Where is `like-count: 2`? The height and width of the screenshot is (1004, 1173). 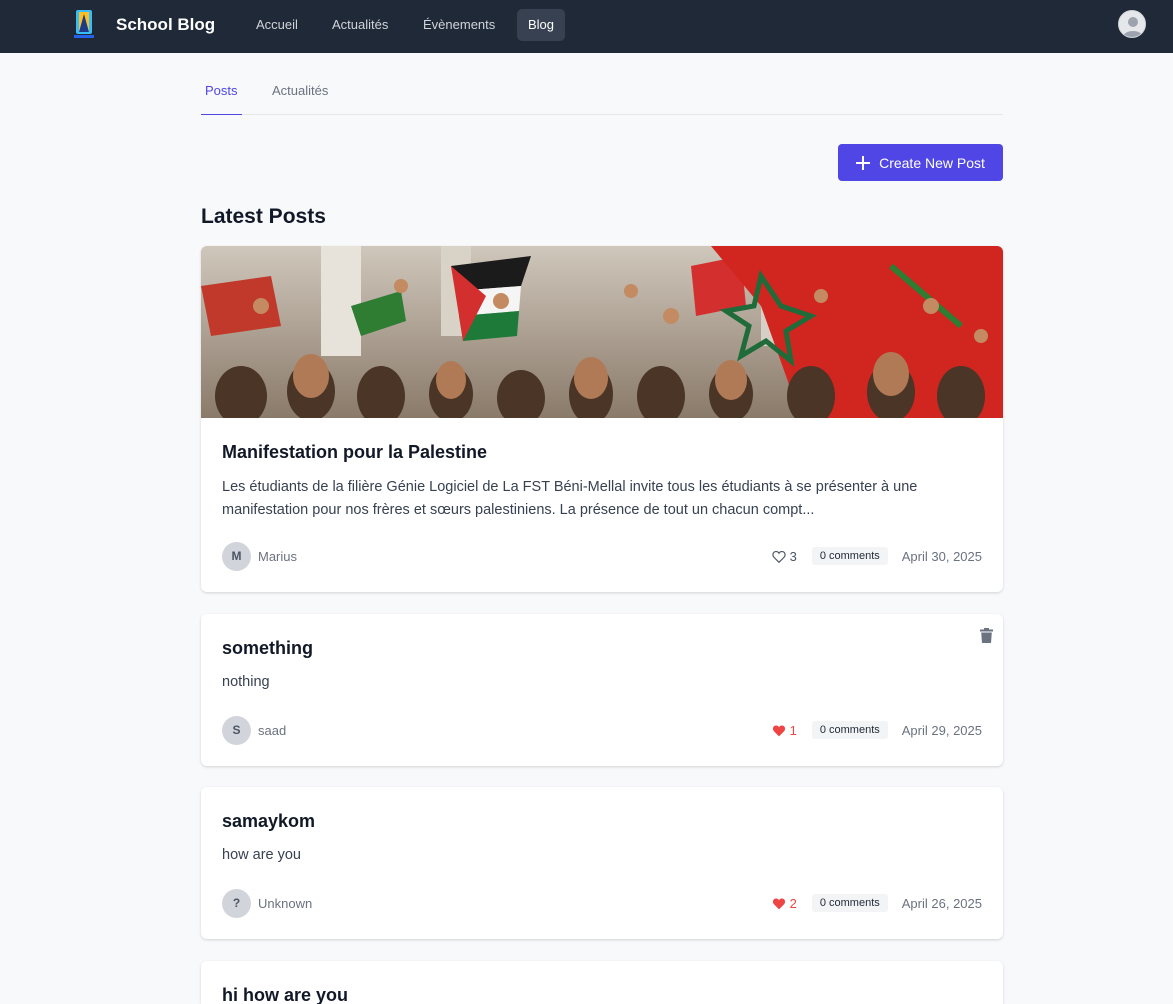
like-count: 2 is located at coordinates (793, 903).